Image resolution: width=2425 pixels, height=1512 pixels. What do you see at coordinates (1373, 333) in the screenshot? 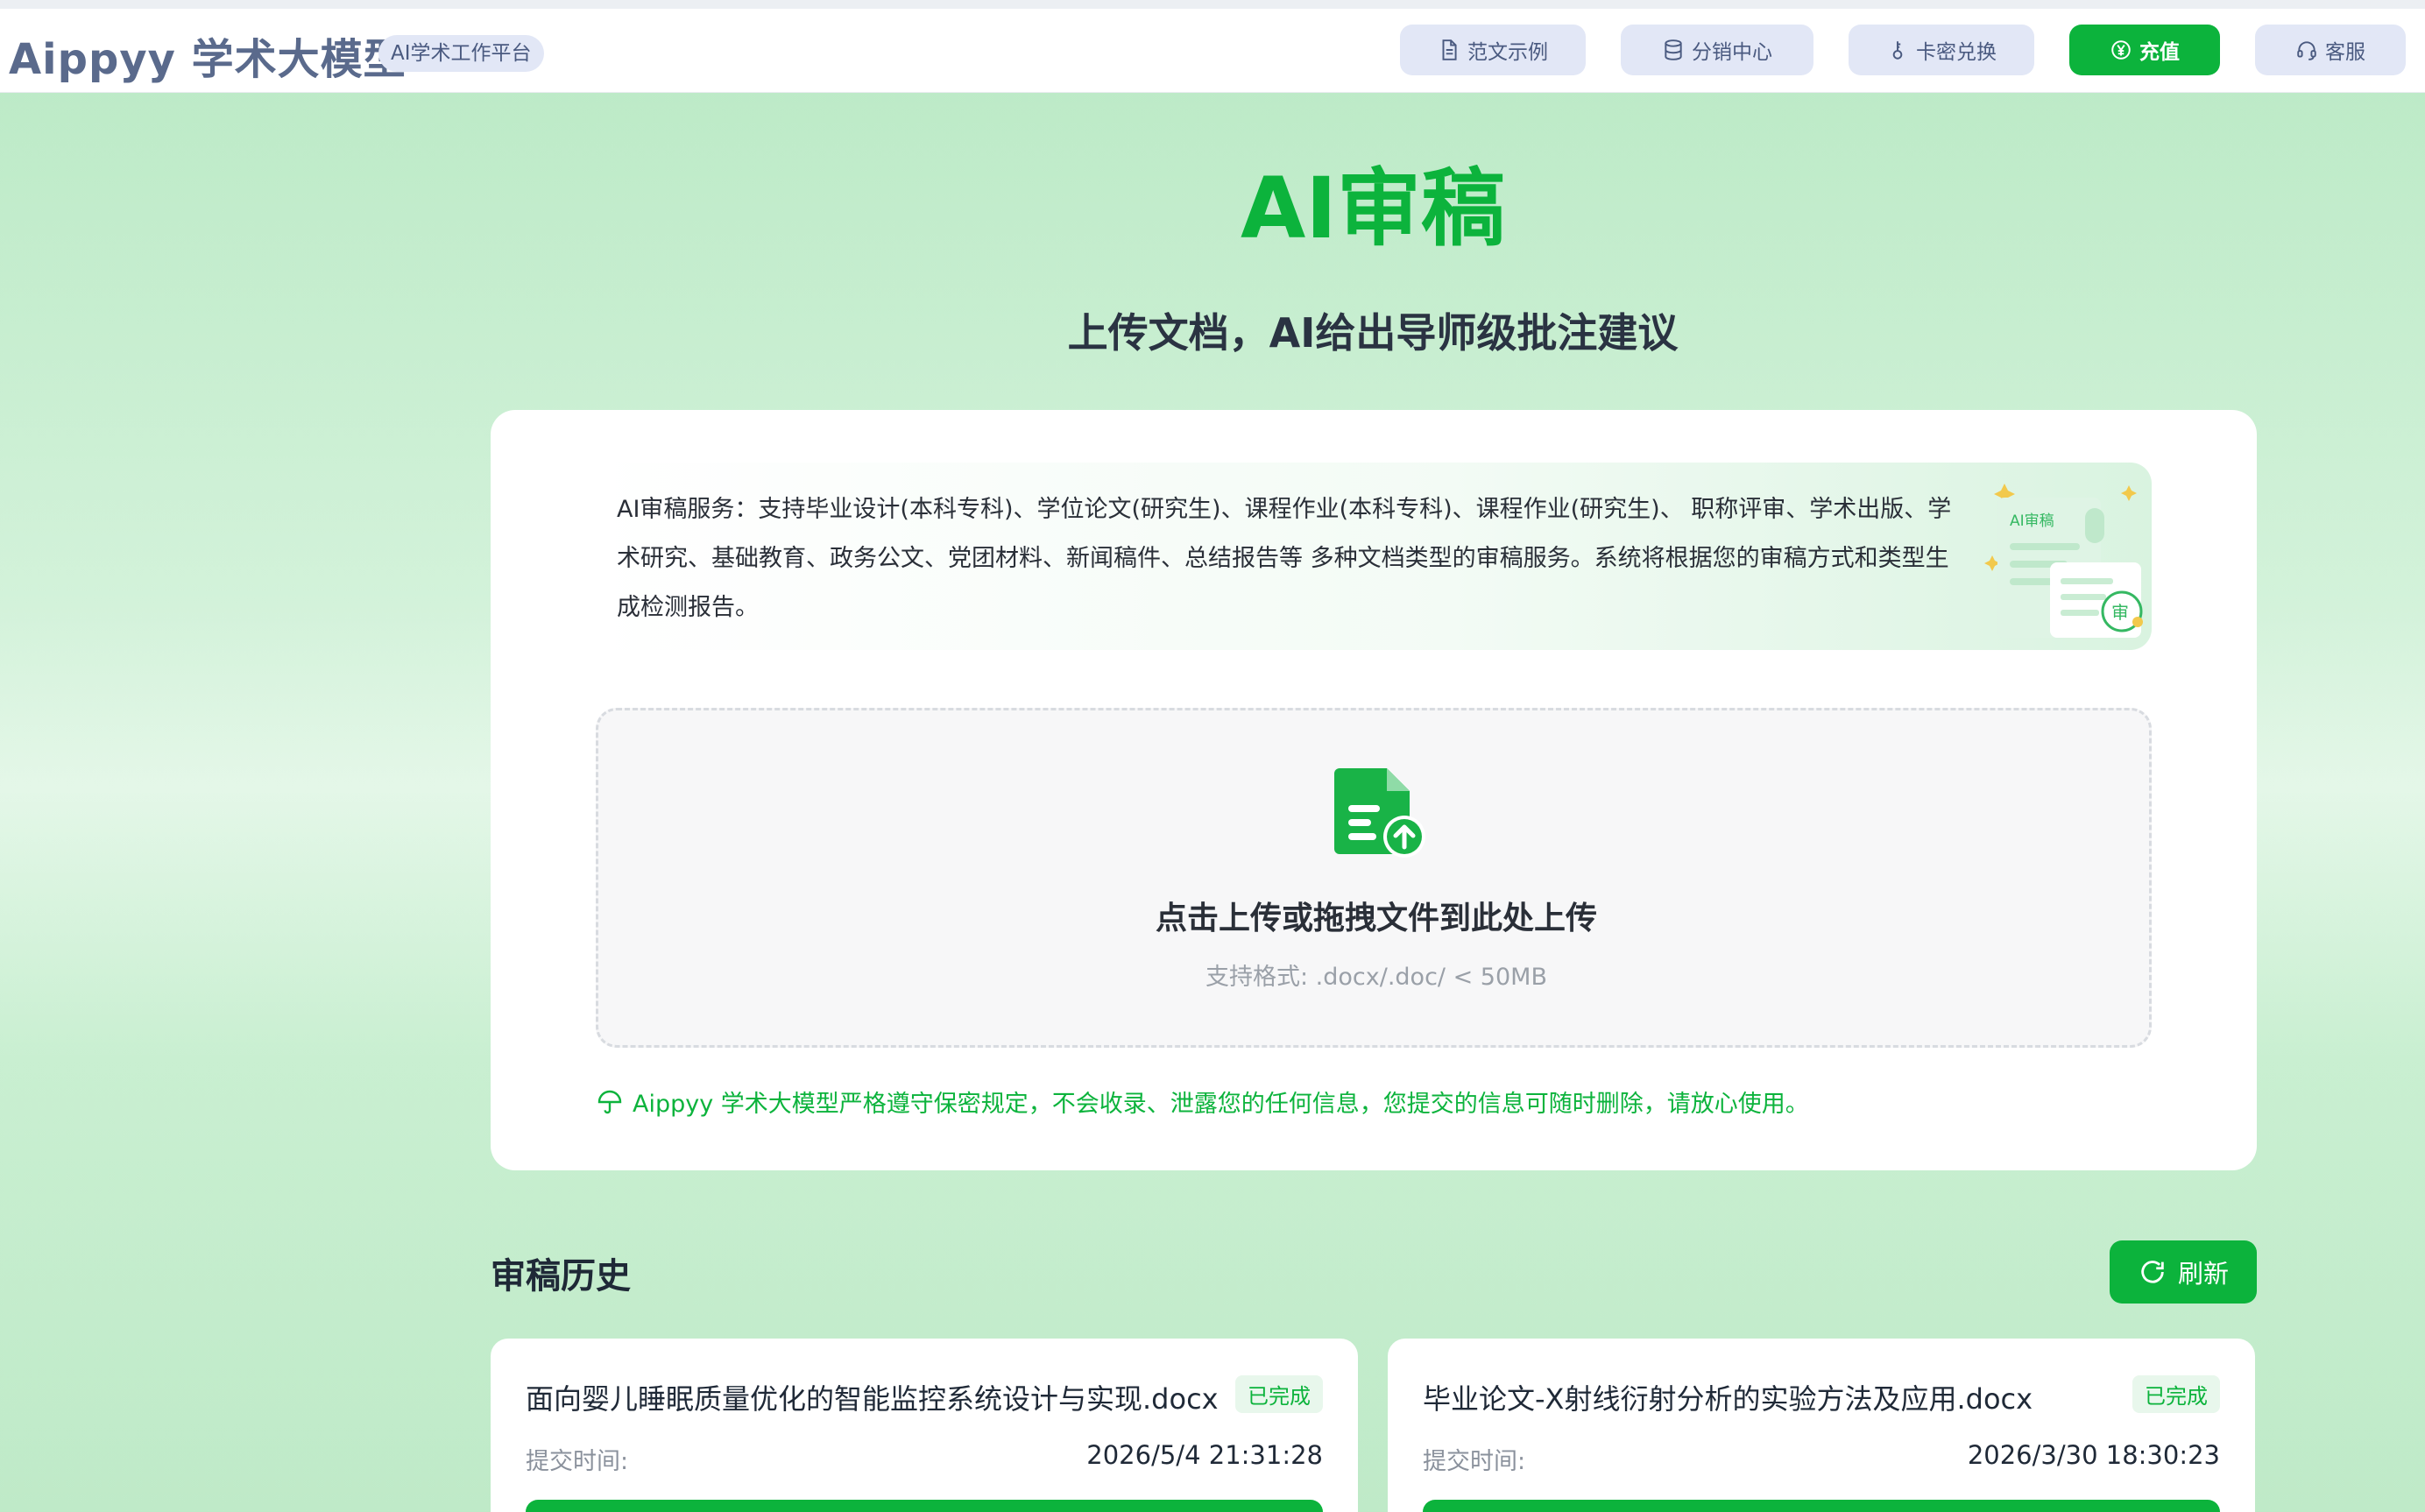
I see `page-subtitle: 上传文档，AI给出导师级批注建议` at bounding box center [1373, 333].